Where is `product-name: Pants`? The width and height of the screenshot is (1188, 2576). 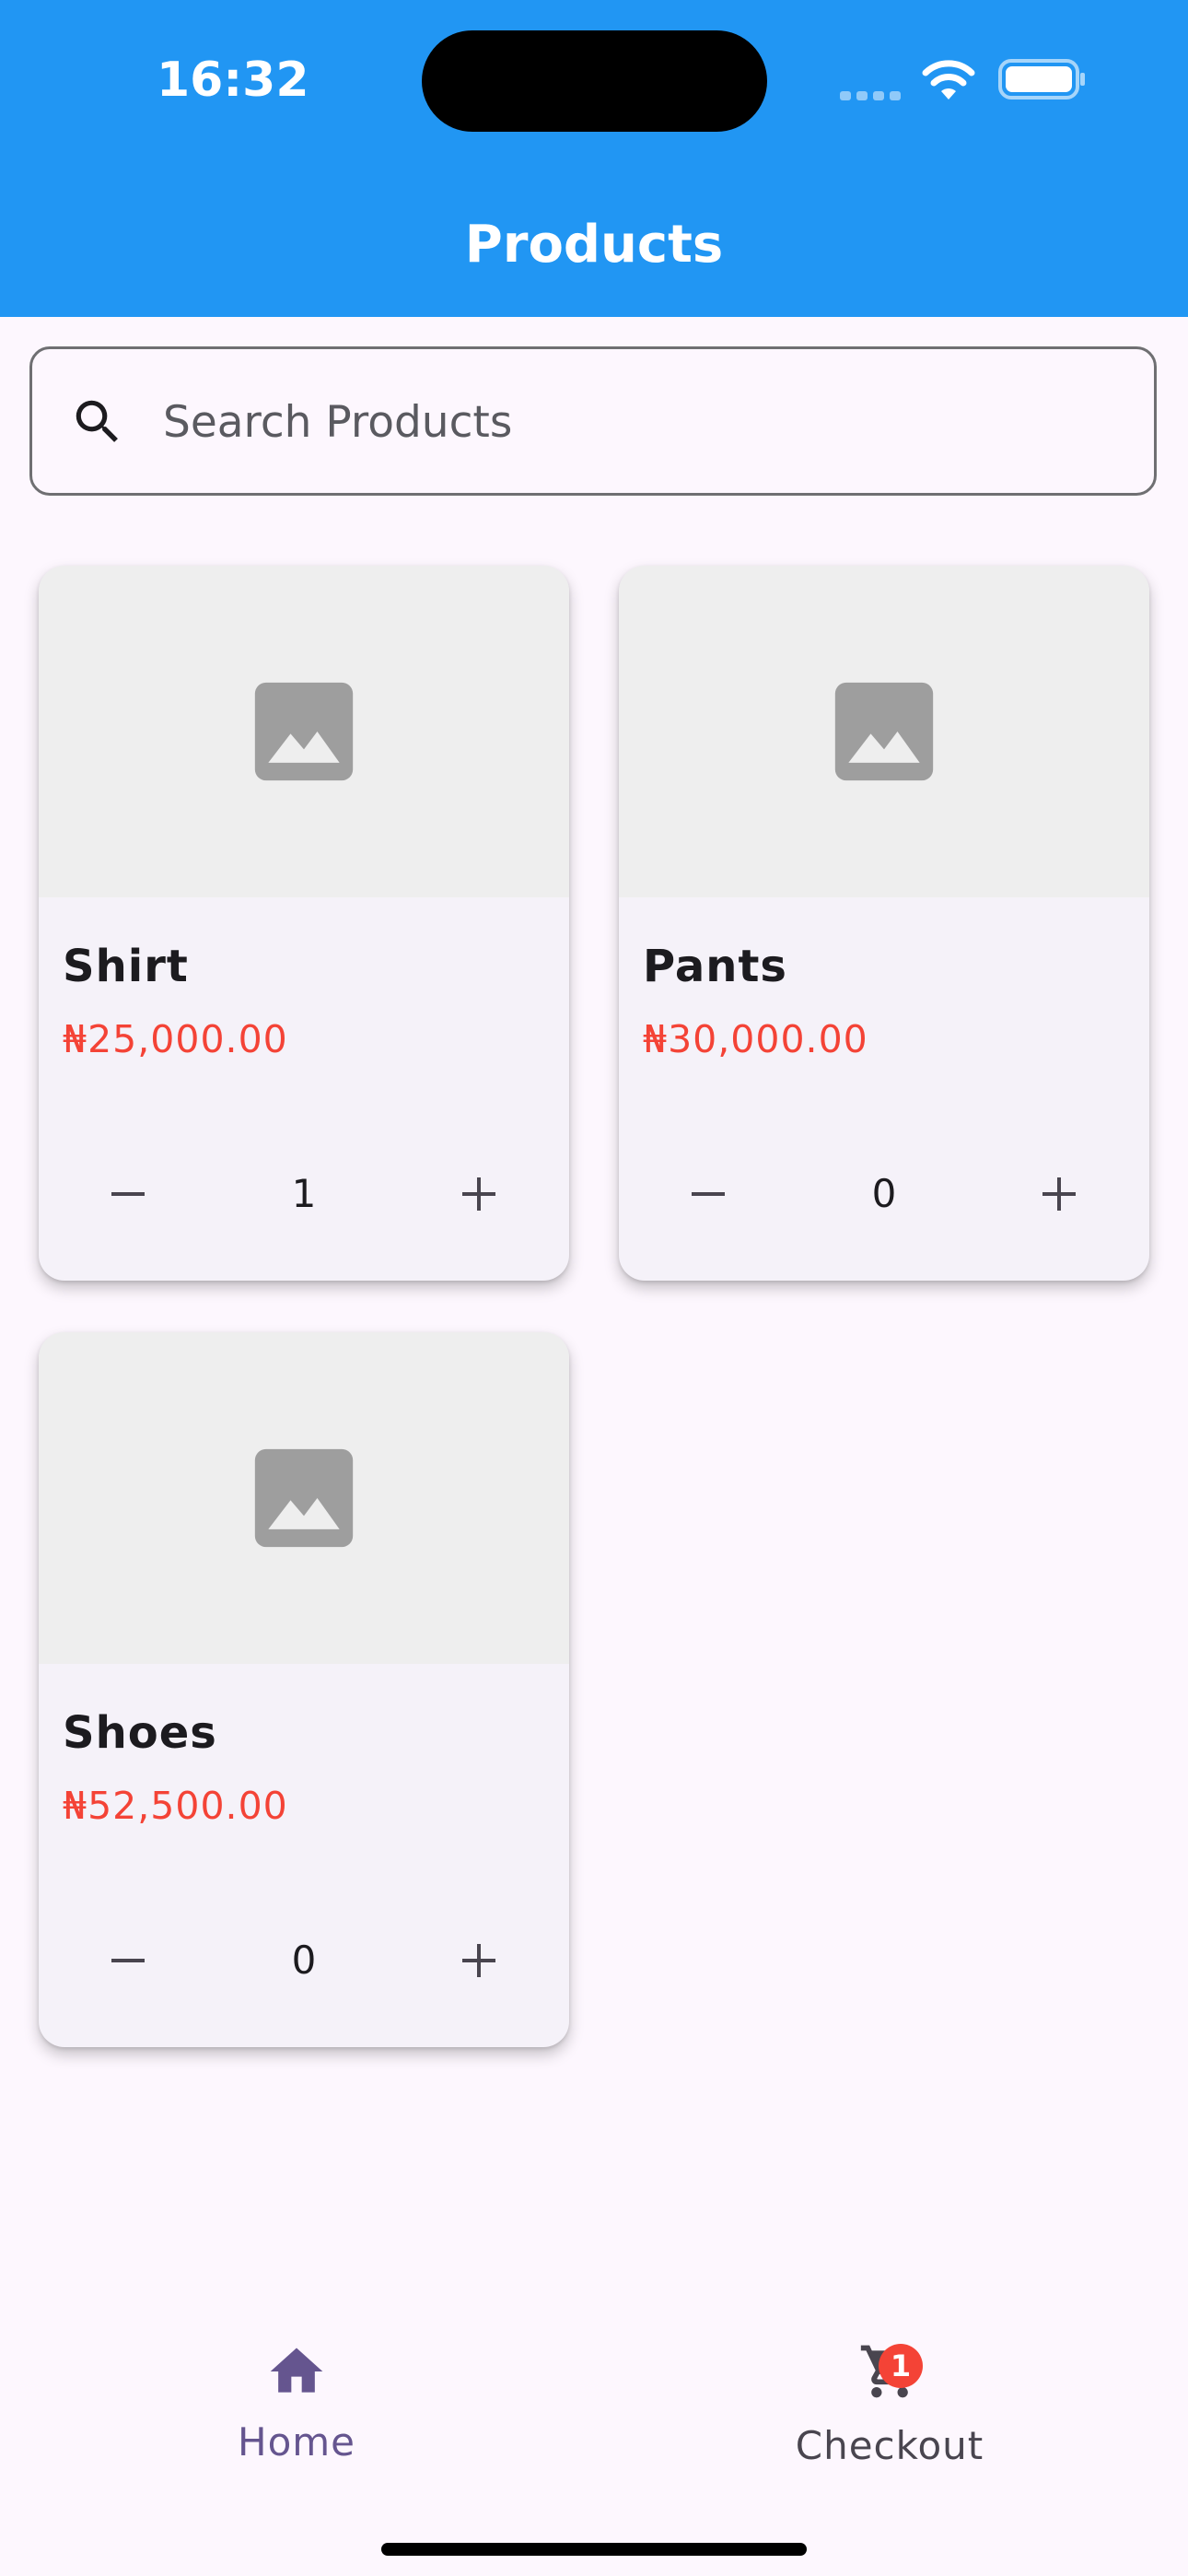
product-name: Pants is located at coordinates (715, 967).